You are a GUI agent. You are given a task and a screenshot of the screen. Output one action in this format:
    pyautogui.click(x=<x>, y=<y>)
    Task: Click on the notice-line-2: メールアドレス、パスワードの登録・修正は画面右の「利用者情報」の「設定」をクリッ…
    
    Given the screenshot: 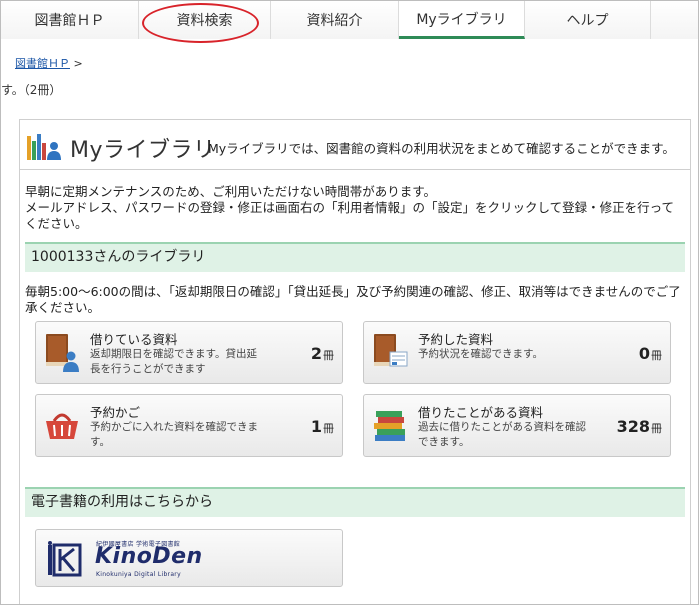 What is the action you would take?
    pyautogui.click(x=350, y=215)
    